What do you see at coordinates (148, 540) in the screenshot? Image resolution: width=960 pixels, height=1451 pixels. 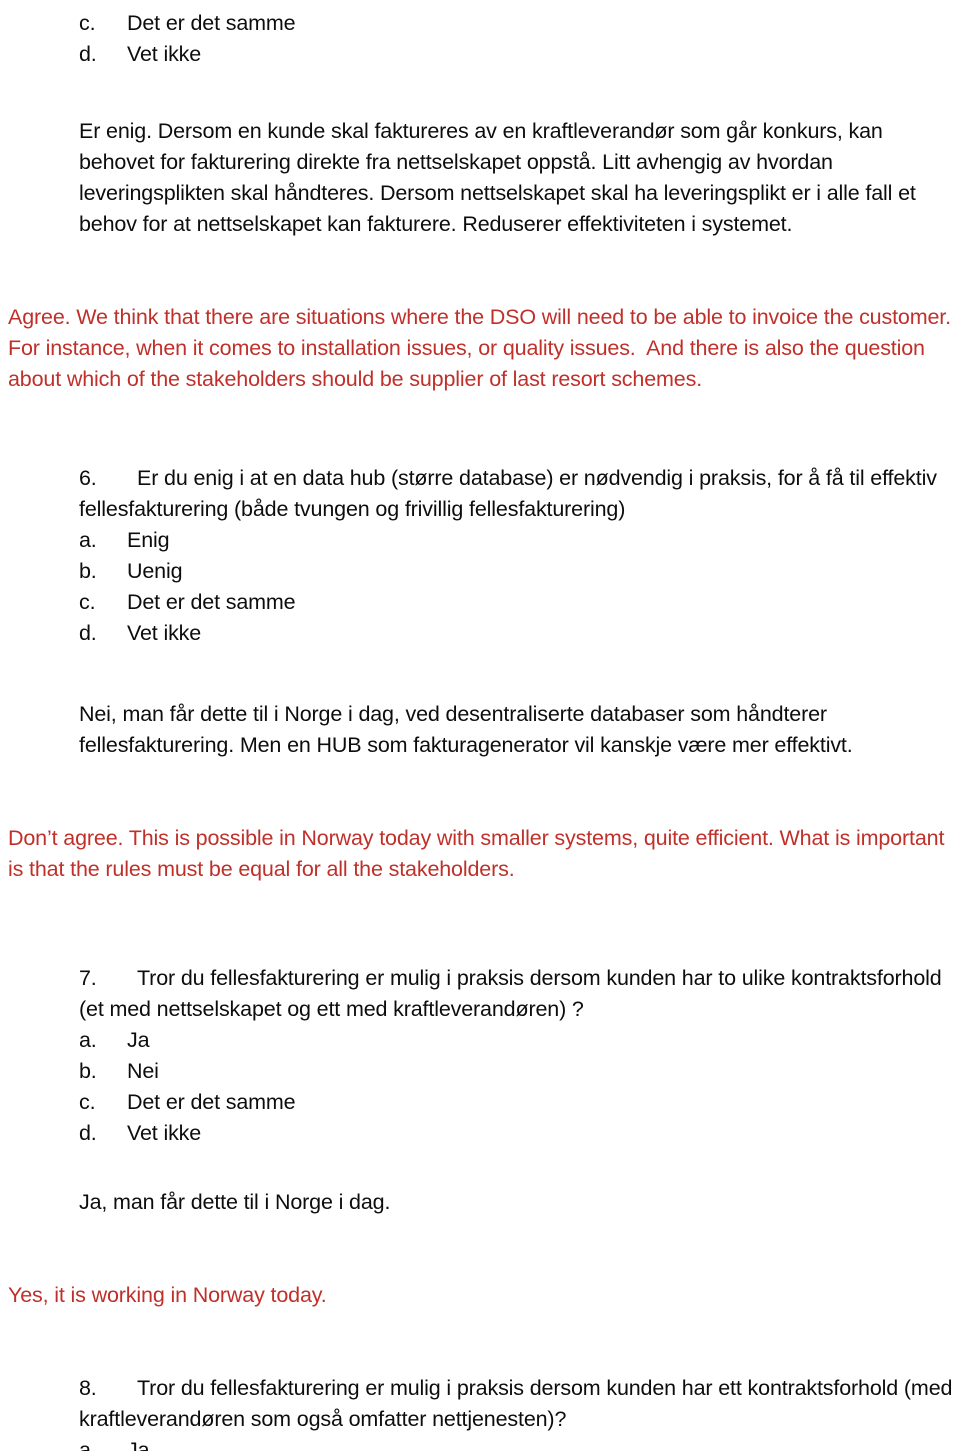 I see `option-label: Enig` at bounding box center [148, 540].